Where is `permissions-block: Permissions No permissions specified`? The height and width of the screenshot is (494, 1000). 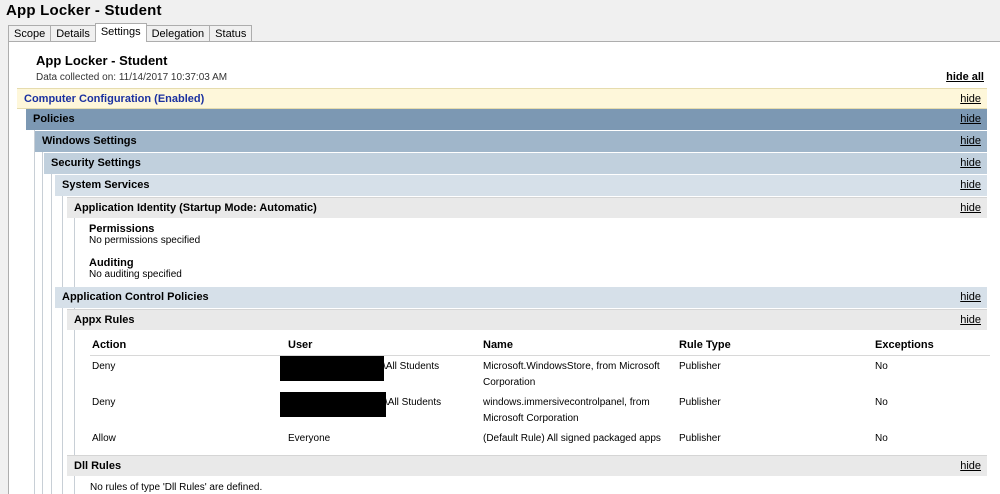 permissions-block: Permissions No permissions specified is located at coordinates (144, 234).